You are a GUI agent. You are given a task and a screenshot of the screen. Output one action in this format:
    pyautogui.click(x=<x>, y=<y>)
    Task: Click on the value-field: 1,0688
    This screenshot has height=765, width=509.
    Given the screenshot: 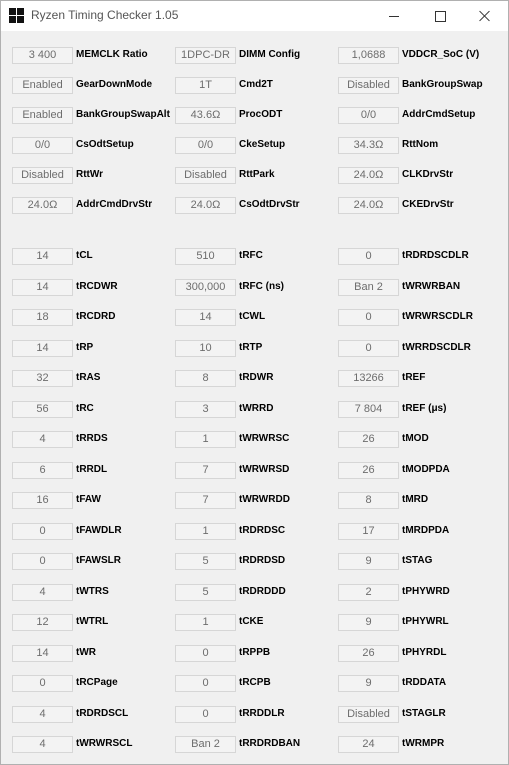 What is the action you would take?
    pyautogui.click(x=368, y=55)
    